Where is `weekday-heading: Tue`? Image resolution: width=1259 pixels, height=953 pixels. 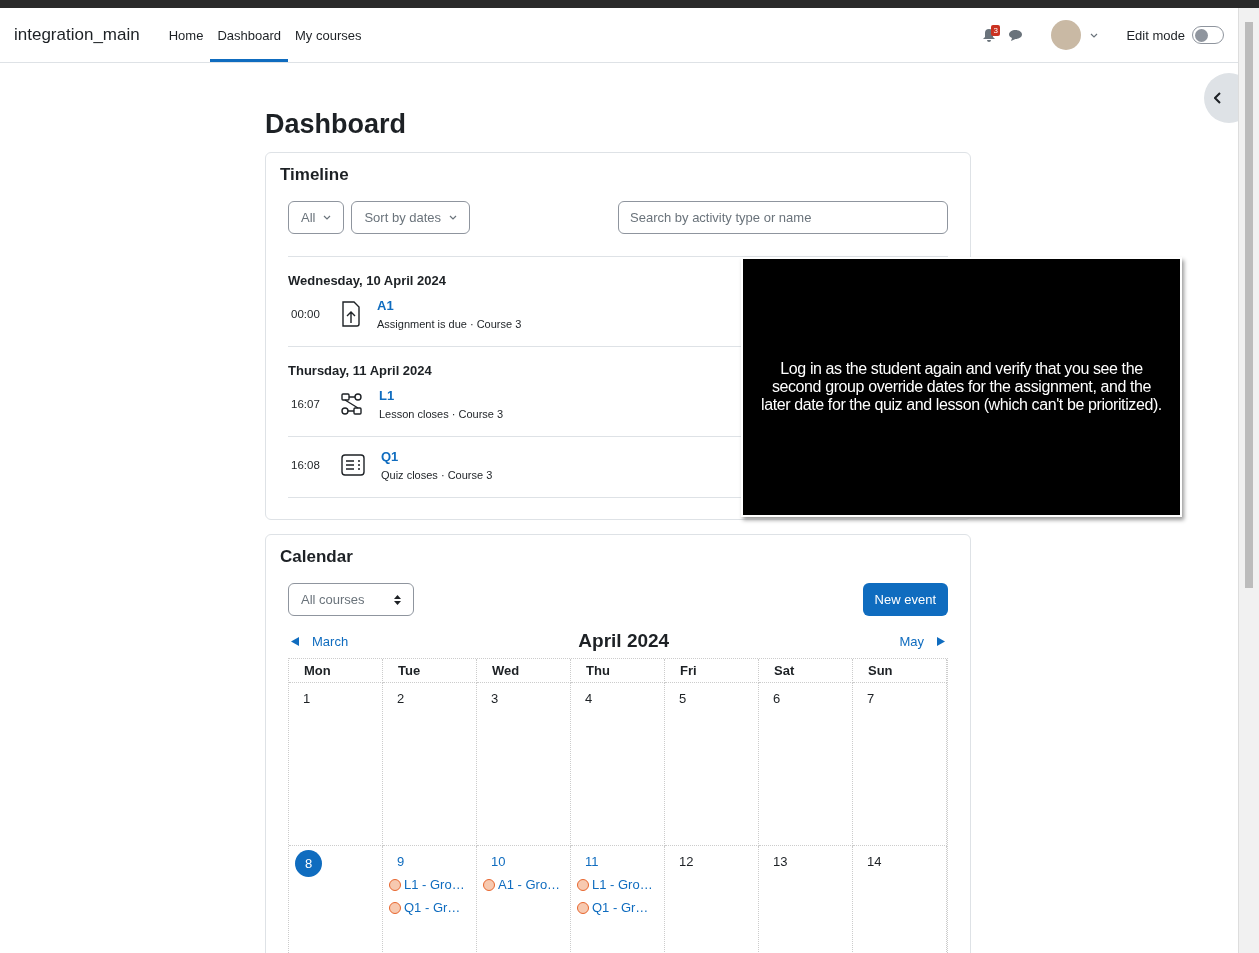 weekday-heading: Tue is located at coordinates (430, 671).